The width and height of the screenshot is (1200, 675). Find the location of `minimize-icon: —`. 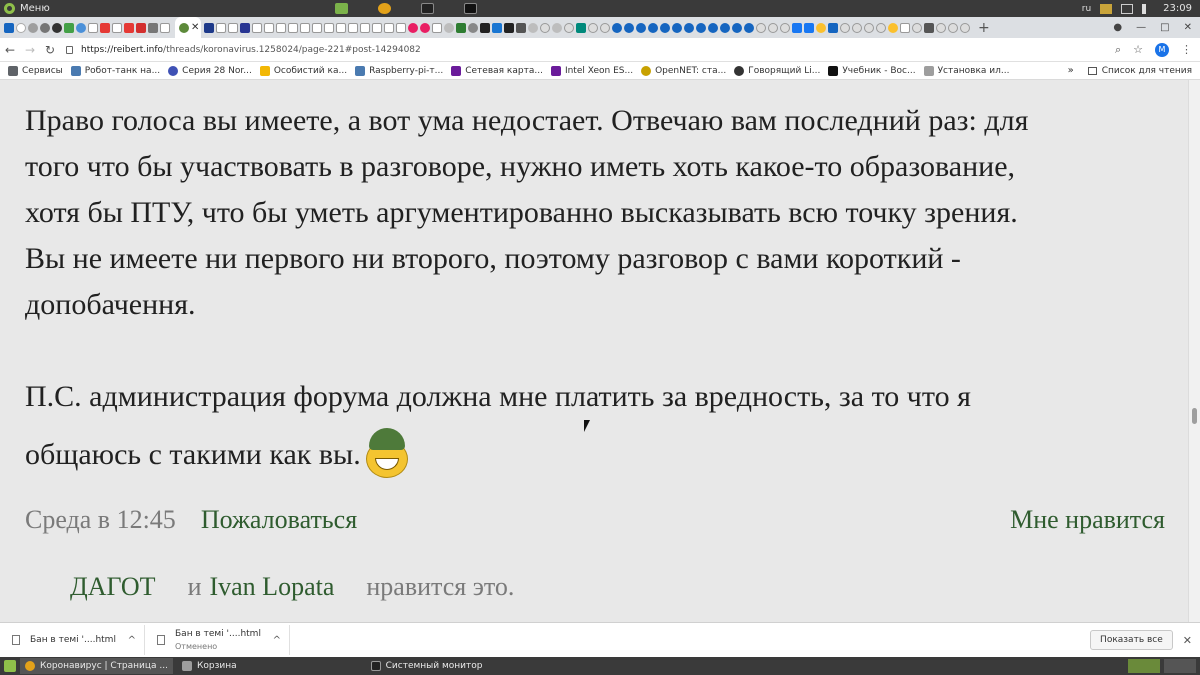

minimize-icon: — is located at coordinates (1141, 27).